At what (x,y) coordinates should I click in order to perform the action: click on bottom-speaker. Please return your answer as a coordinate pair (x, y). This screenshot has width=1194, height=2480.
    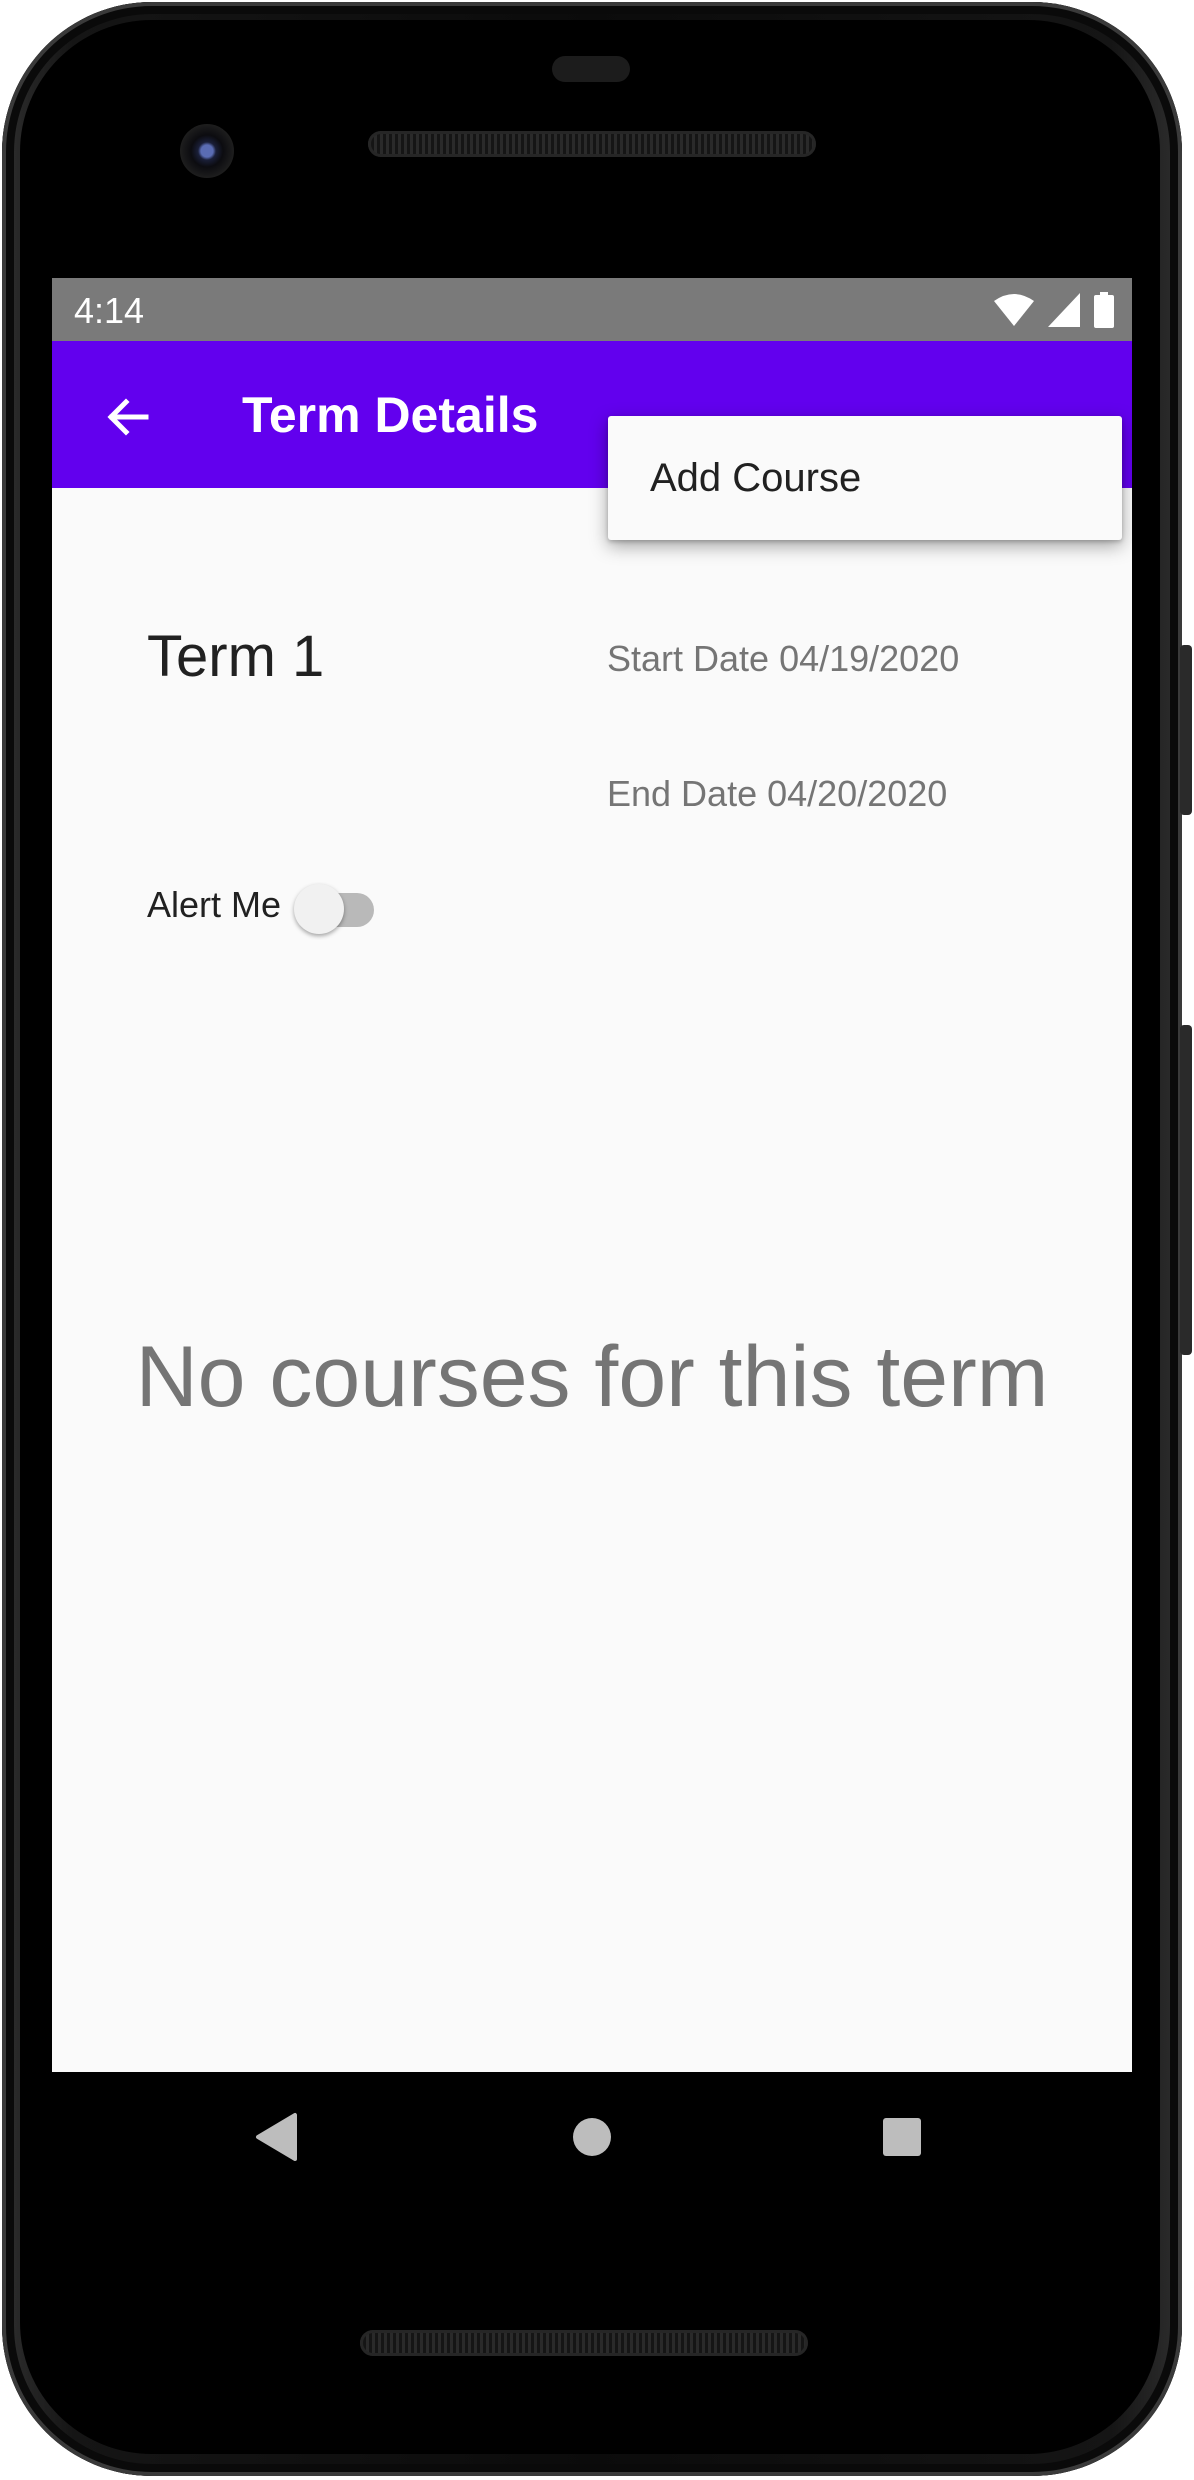
    Looking at the image, I should click on (584, 2343).